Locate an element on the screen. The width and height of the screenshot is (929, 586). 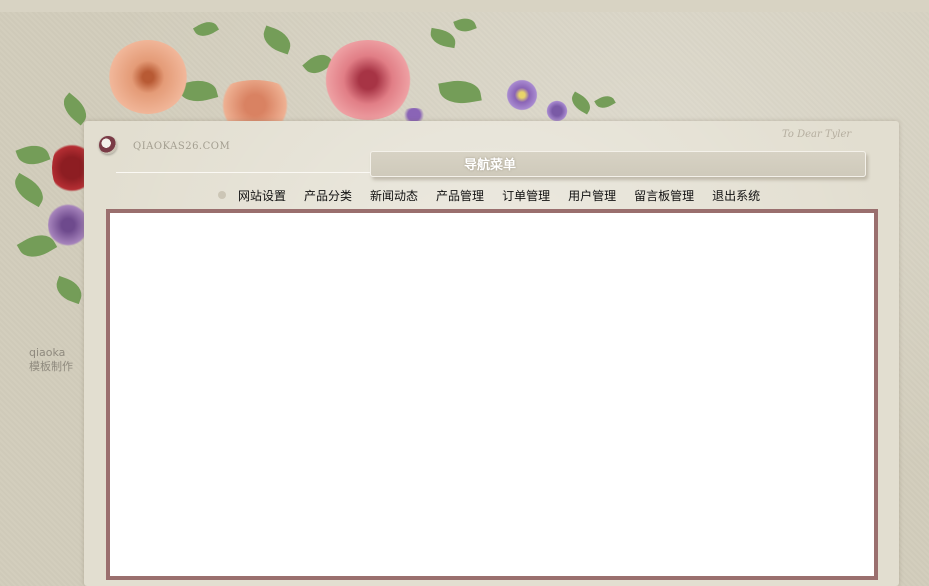
pin-icon is located at coordinates (108, 145).